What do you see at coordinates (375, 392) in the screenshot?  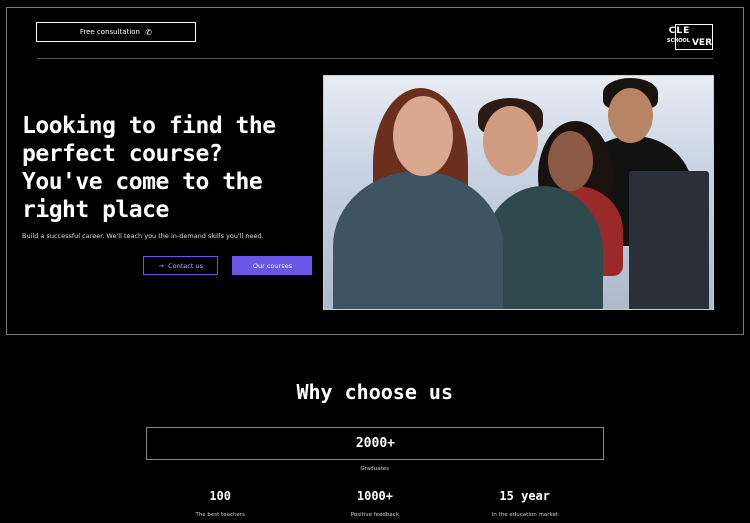 I see `why-choose-us-title: Why choose us` at bounding box center [375, 392].